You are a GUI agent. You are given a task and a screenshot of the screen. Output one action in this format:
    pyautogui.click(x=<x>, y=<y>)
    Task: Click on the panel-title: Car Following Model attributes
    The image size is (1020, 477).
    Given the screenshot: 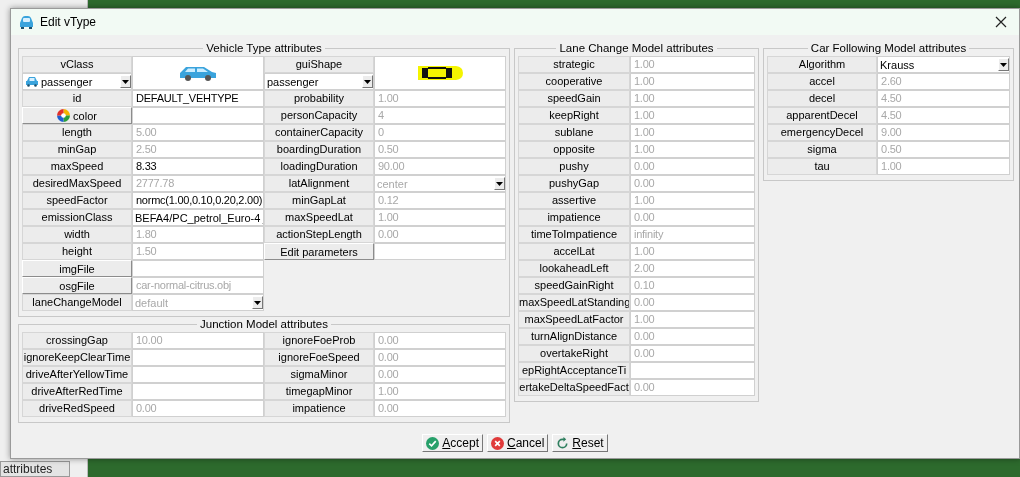 What is the action you would take?
    pyautogui.click(x=888, y=48)
    